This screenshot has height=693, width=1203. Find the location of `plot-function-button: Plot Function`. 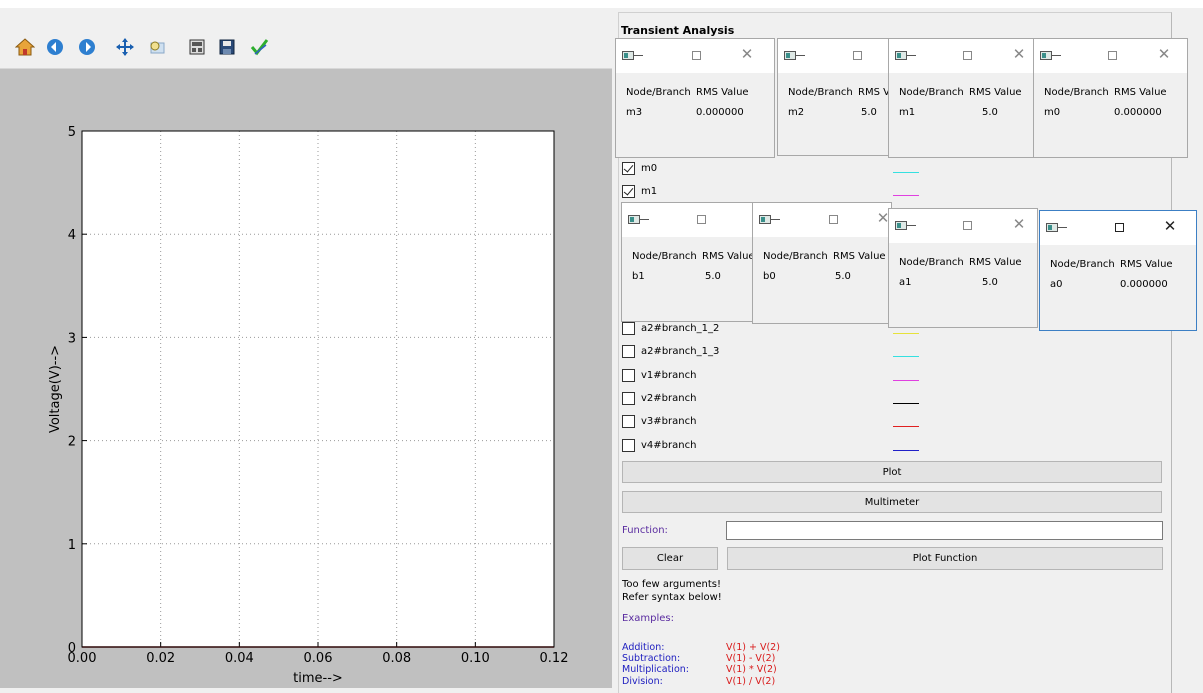

plot-function-button: Plot Function is located at coordinates (945, 558).